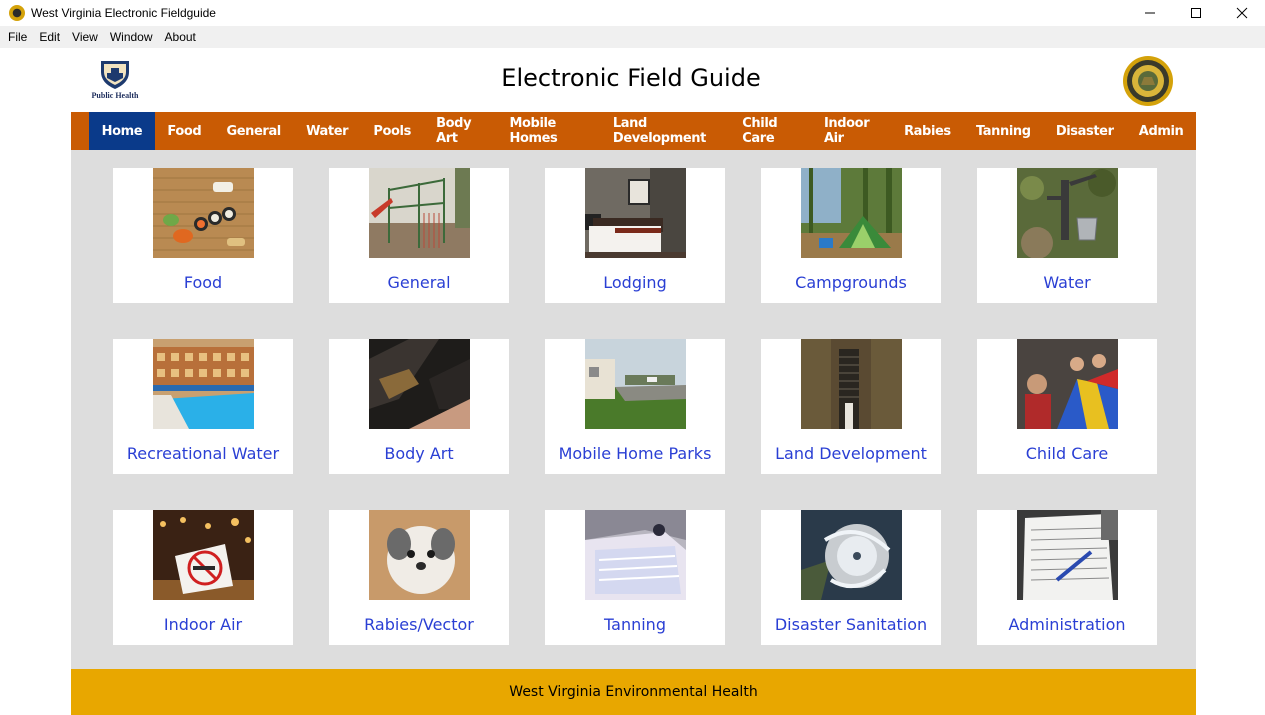 The image size is (1265, 715). What do you see at coordinates (123, 13) in the screenshot?
I see `window-title: West Virginia Electronic Fieldguide` at bounding box center [123, 13].